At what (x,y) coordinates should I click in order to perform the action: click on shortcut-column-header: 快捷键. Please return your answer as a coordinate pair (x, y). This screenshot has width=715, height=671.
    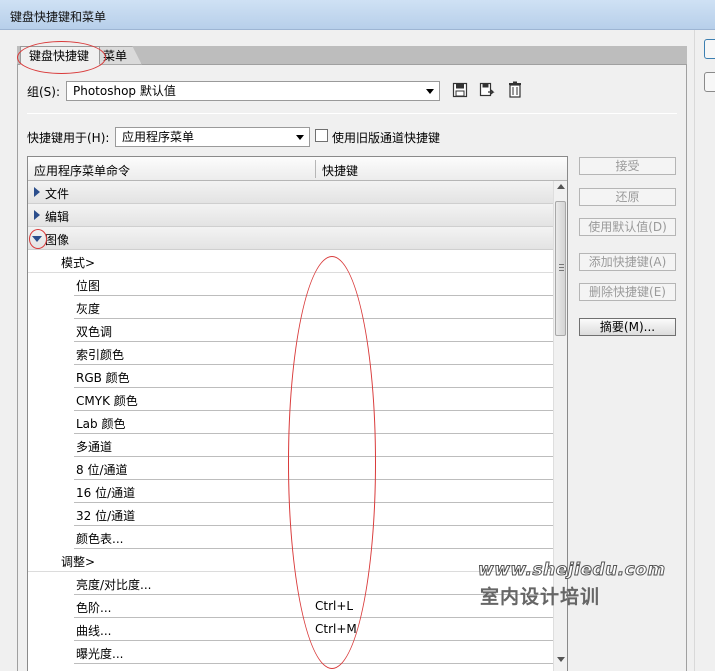
    Looking at the image, I should click on (340, 170).